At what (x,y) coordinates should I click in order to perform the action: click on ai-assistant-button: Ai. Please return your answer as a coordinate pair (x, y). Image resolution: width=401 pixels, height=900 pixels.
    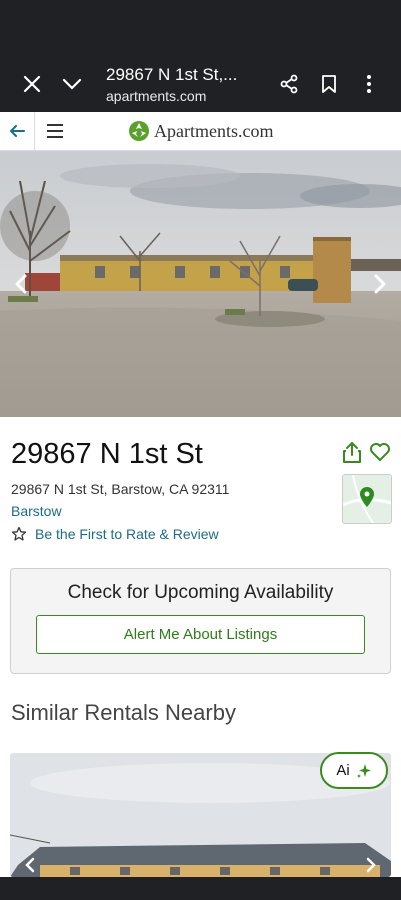
    Looking at the image, I should click on (354, 770).